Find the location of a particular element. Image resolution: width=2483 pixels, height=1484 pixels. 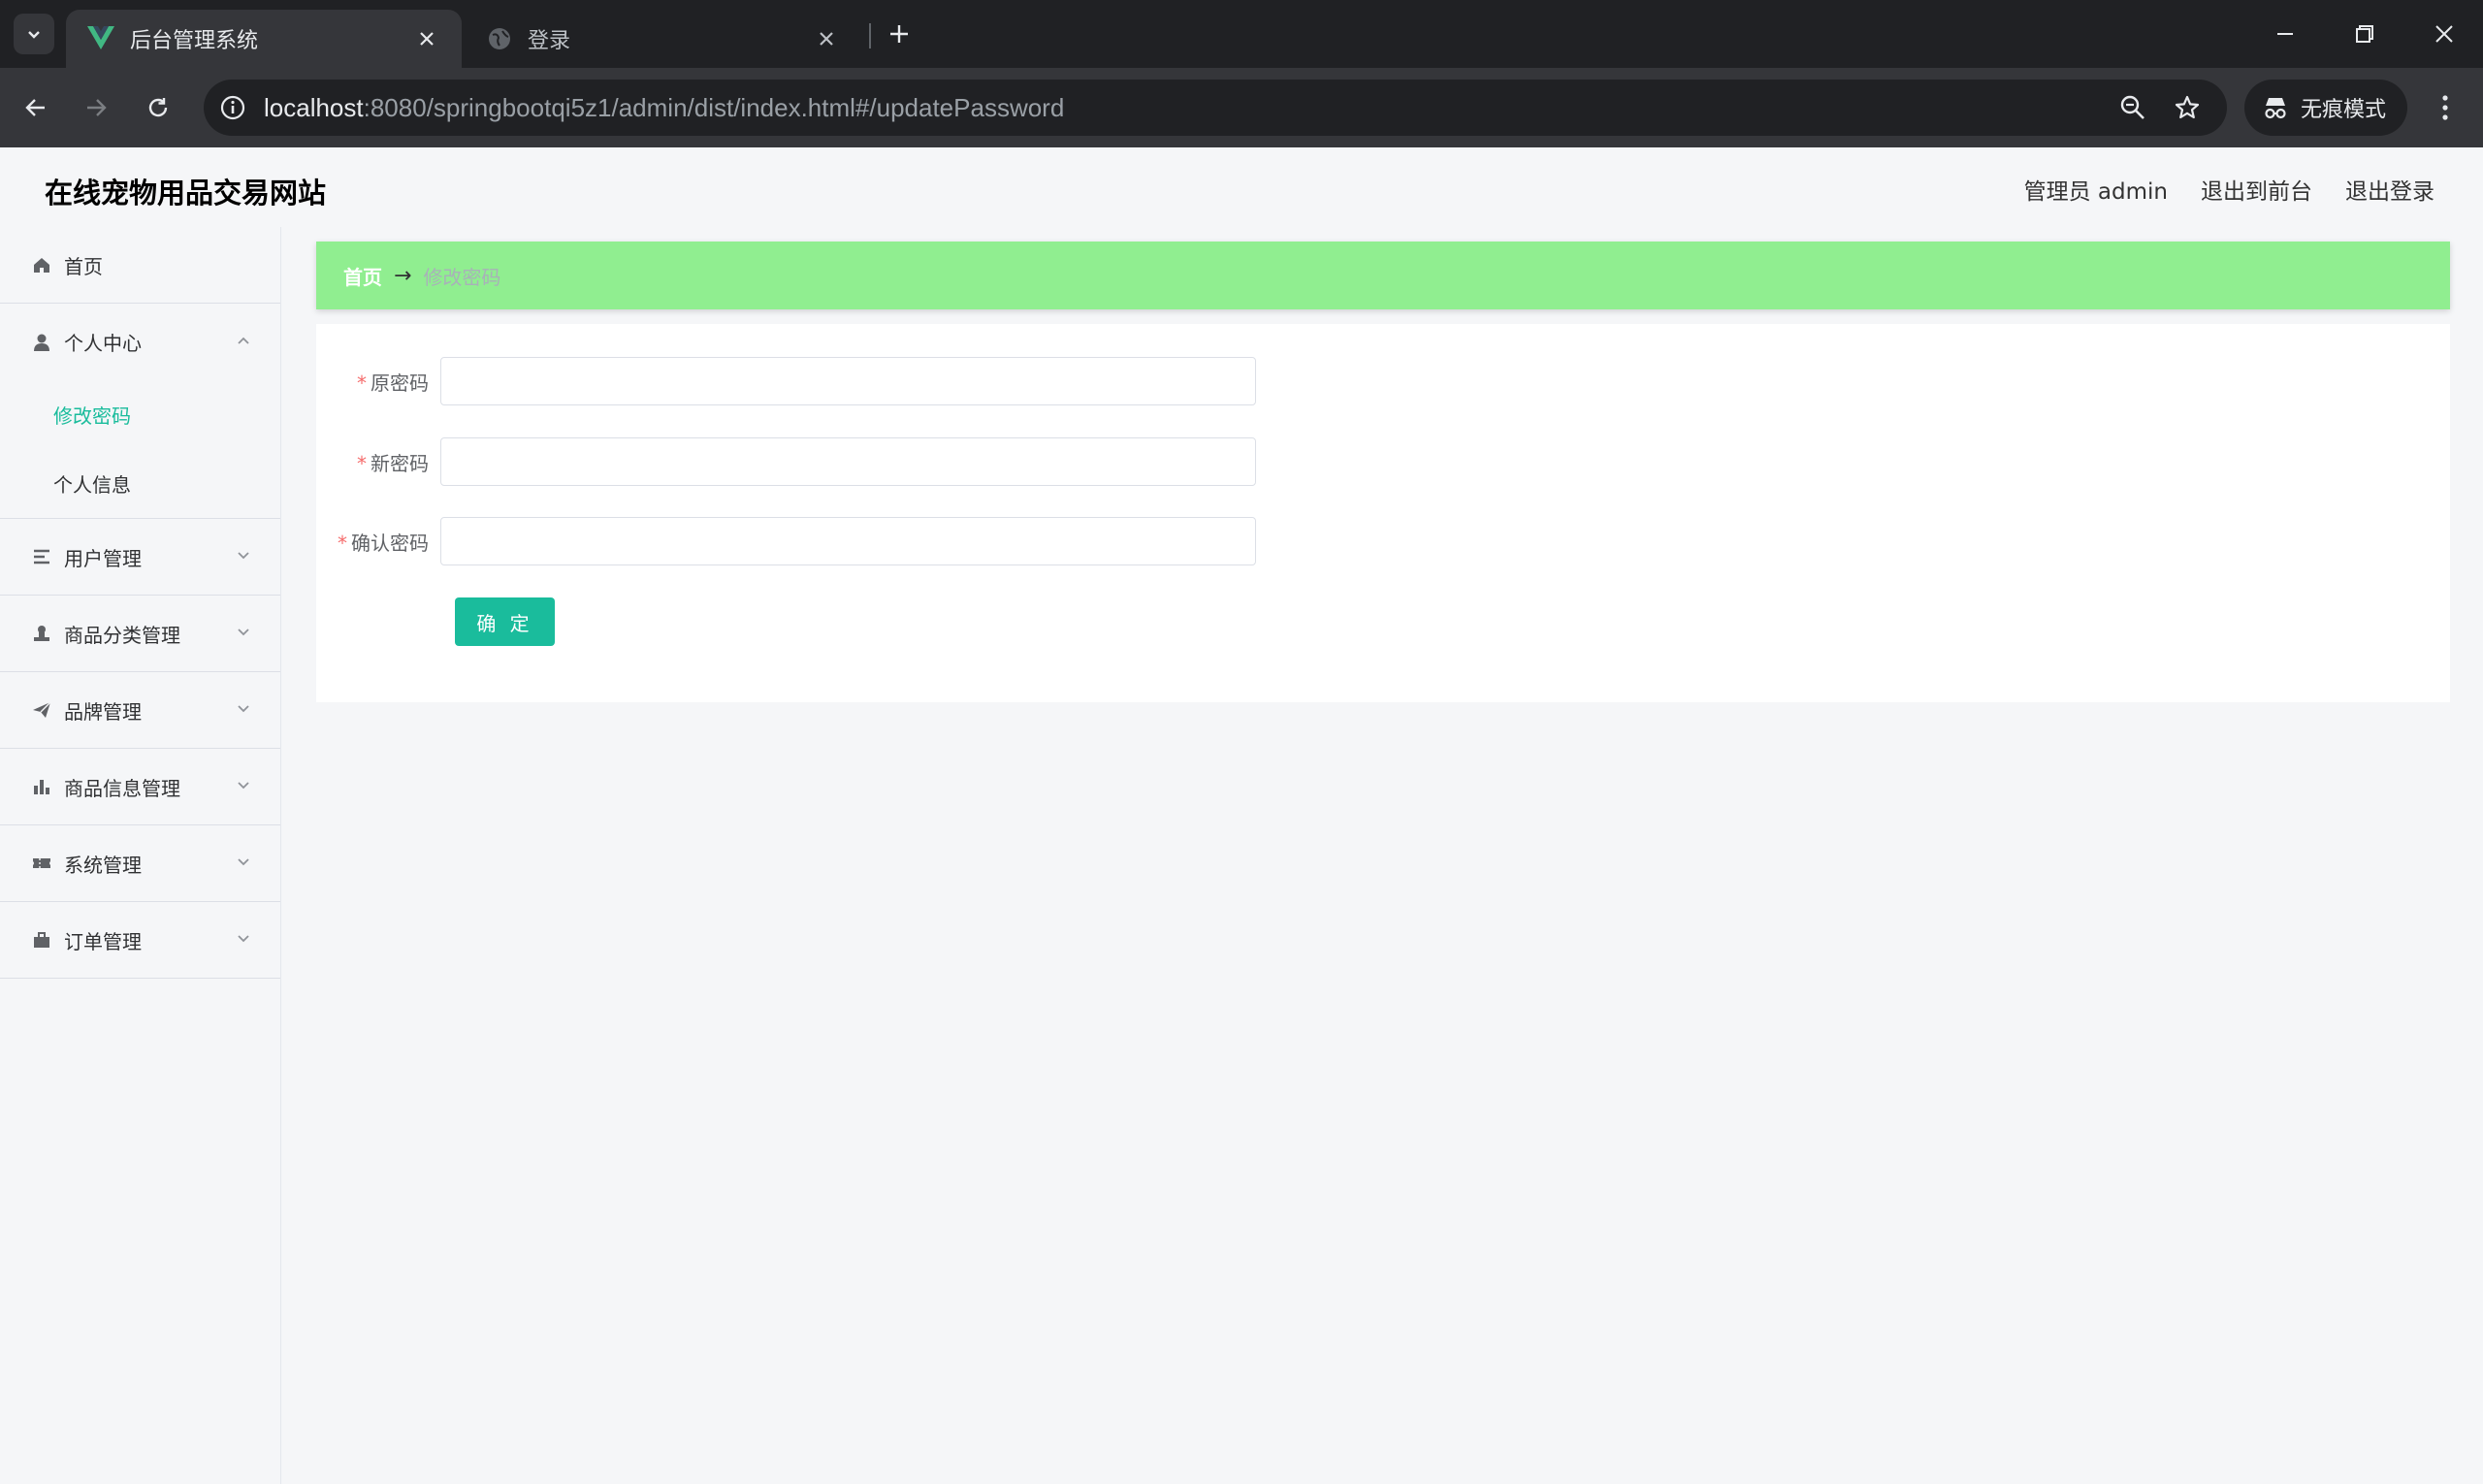

home-icon is located at coordinates (42, 264).